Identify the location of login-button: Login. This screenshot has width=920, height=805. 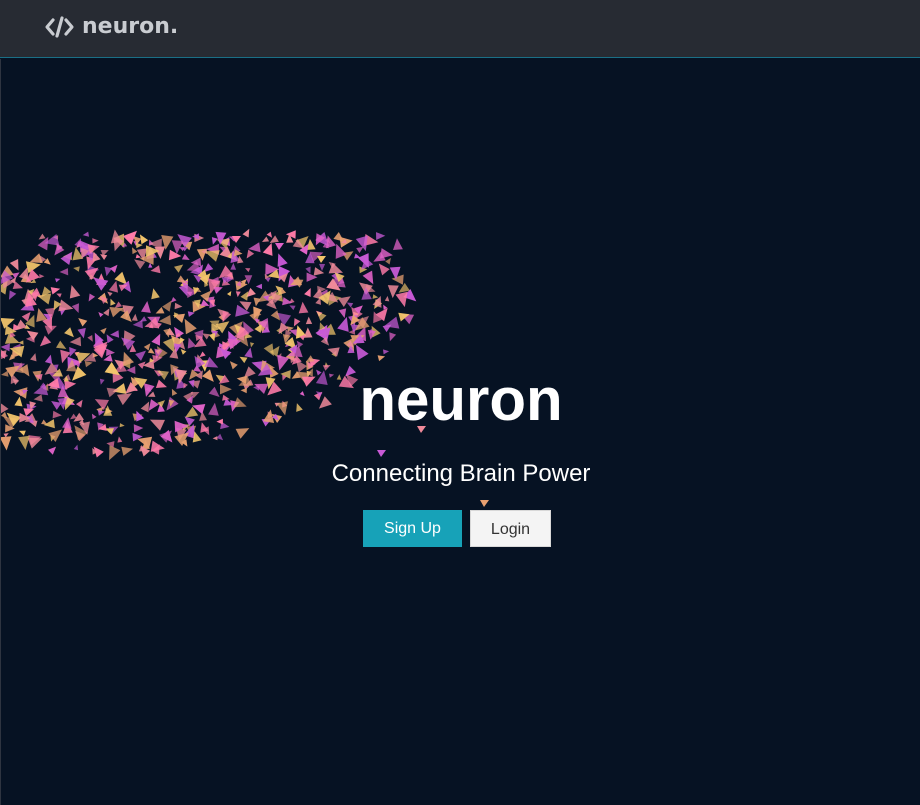
(510, 528).